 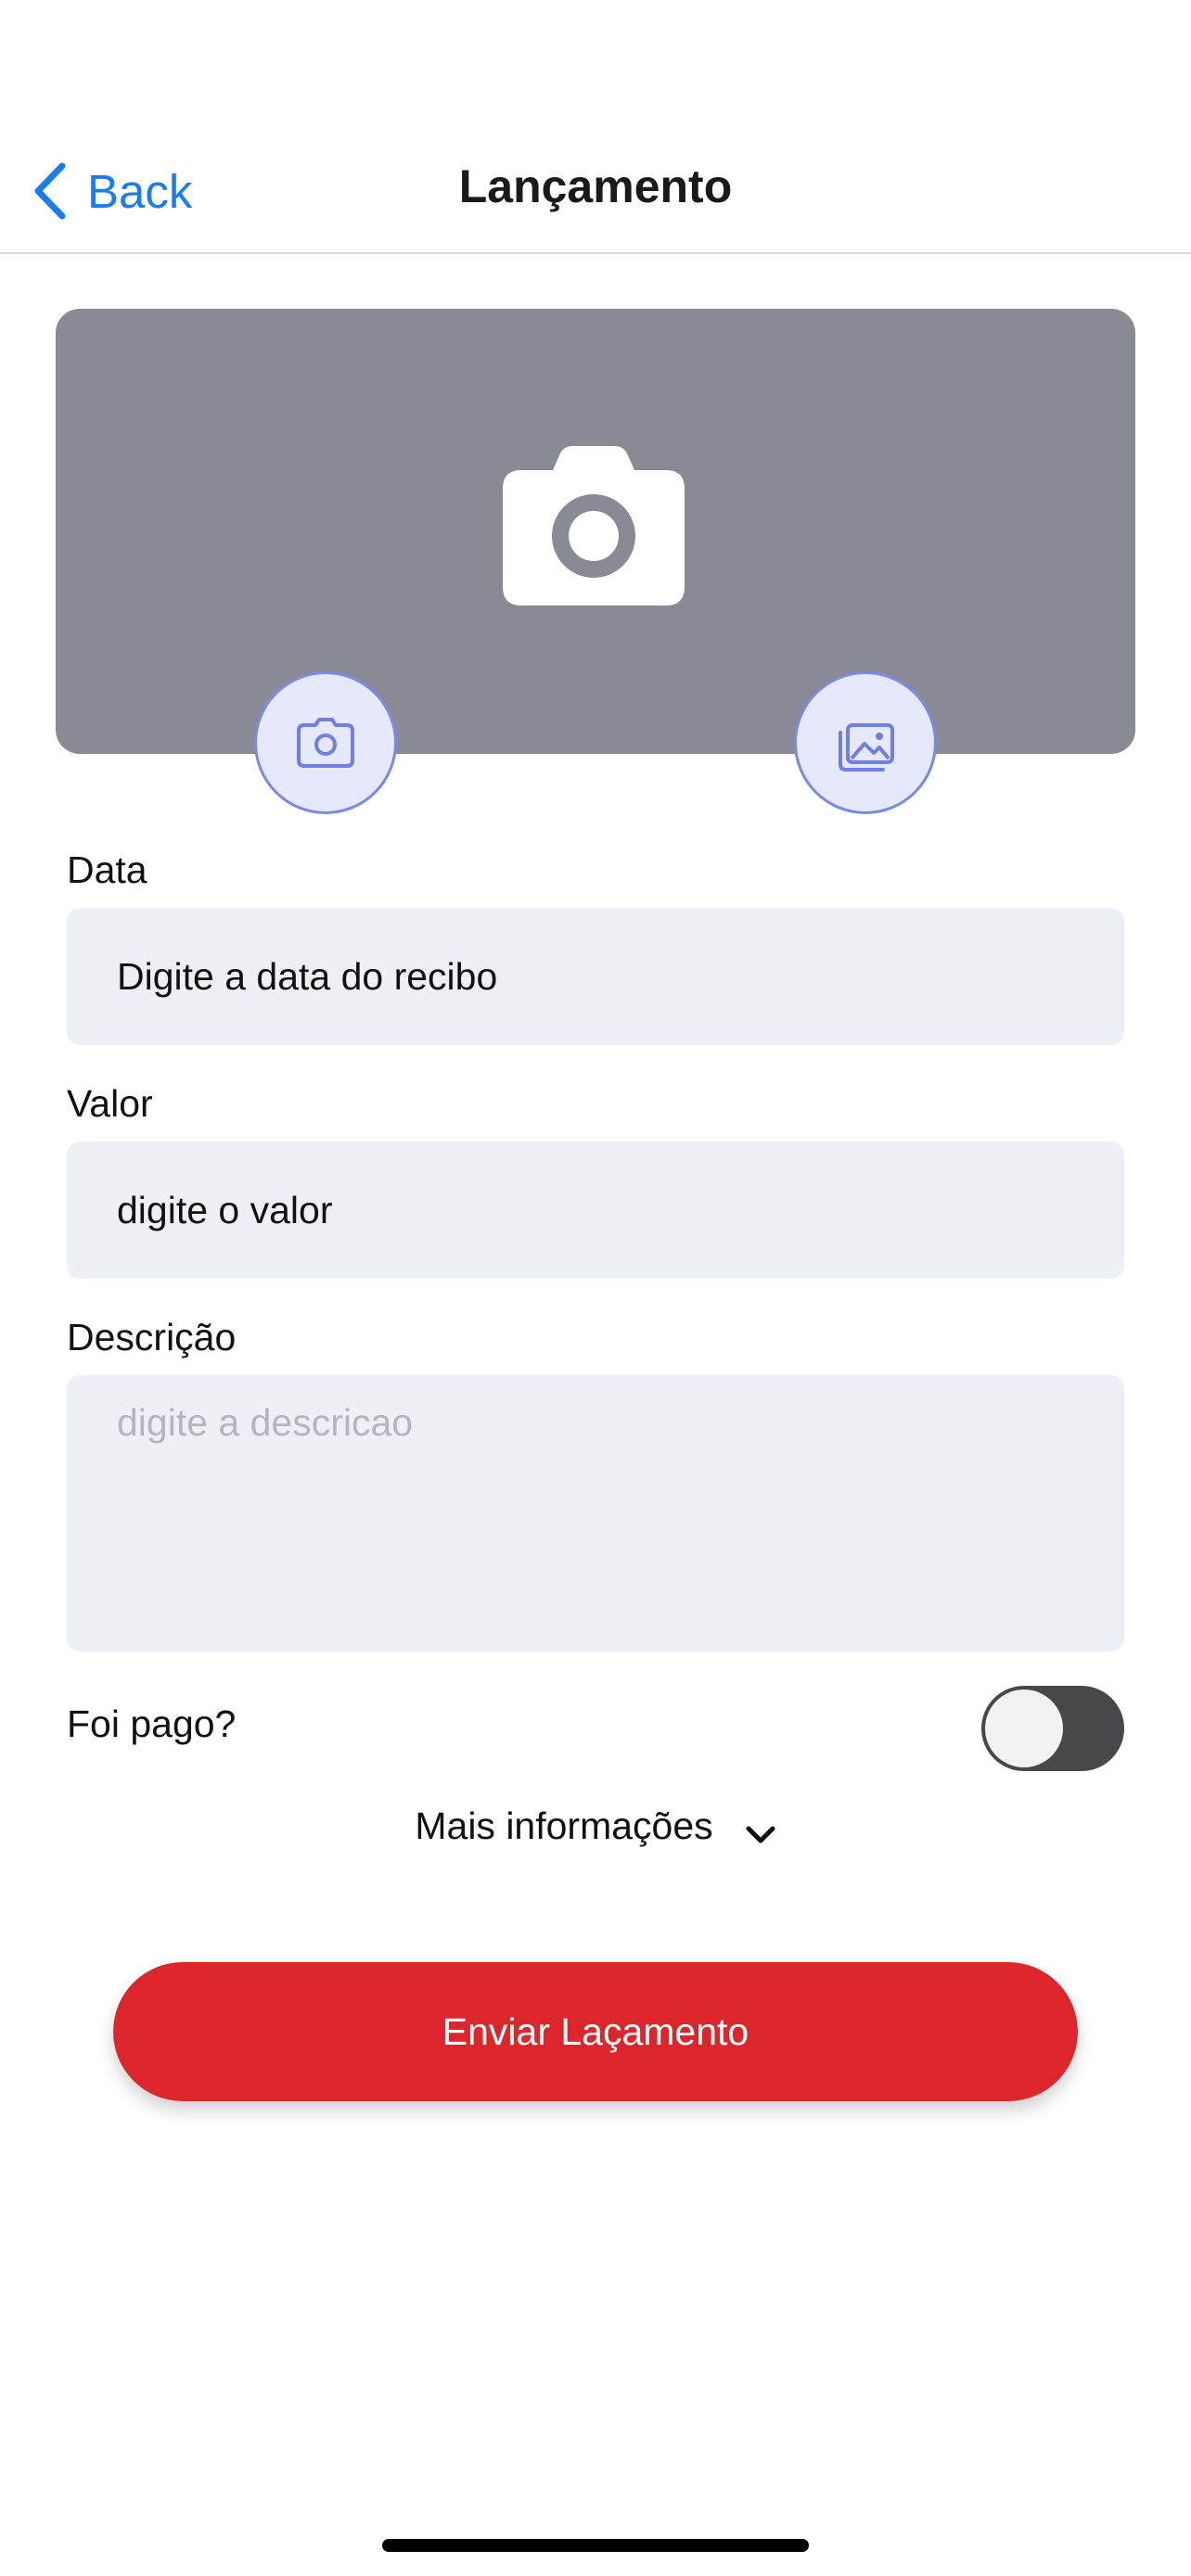 I want to click on date-label: Data, so click(x=107, y=870).